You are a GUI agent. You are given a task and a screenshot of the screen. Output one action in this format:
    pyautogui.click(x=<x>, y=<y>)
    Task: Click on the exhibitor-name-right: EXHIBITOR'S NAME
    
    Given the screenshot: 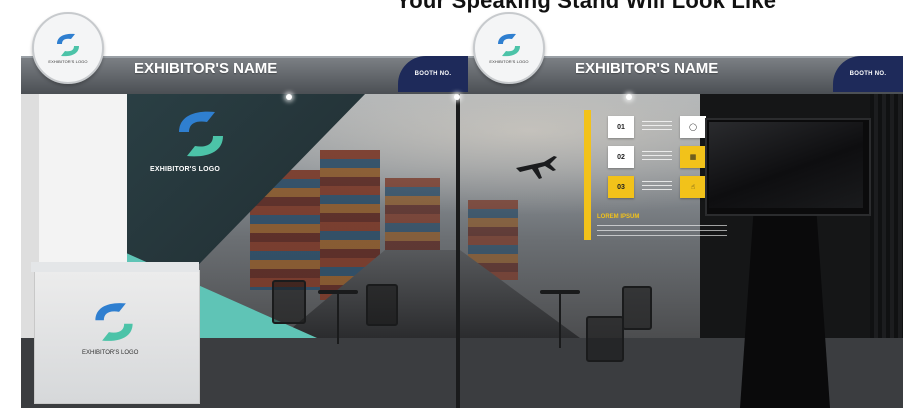 What is the action you would take?
    pyautogui.click(x=647, y=68)
    